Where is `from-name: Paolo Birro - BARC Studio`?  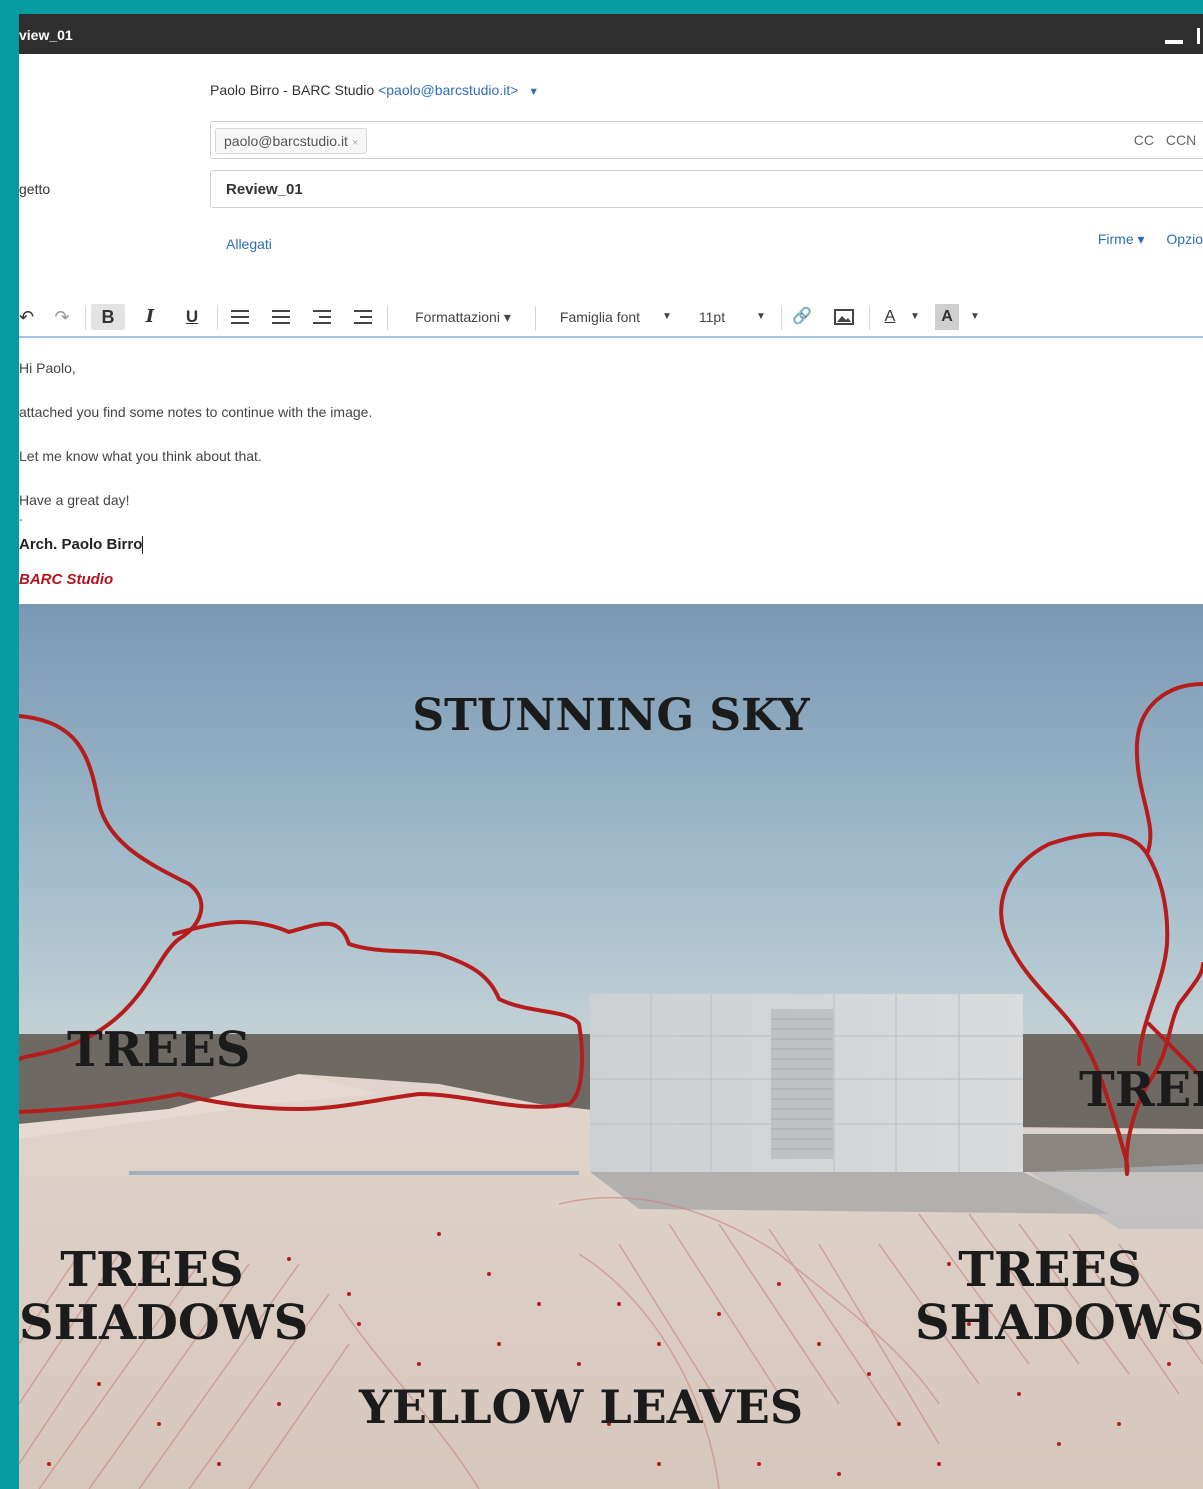
from-name: Paolo Birro - BARC Studio is located at coordinates (292, 90).